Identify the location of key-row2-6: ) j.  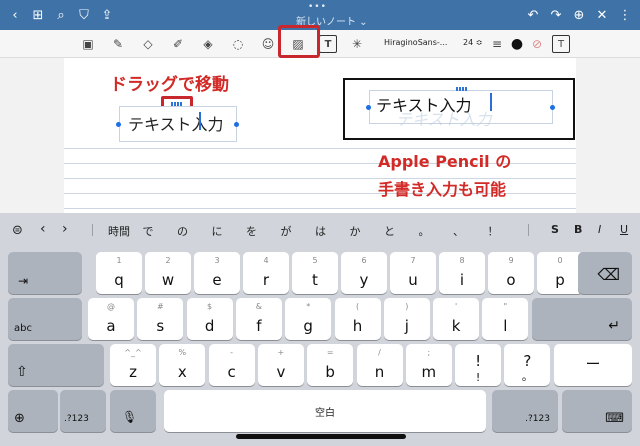
(406, 319).